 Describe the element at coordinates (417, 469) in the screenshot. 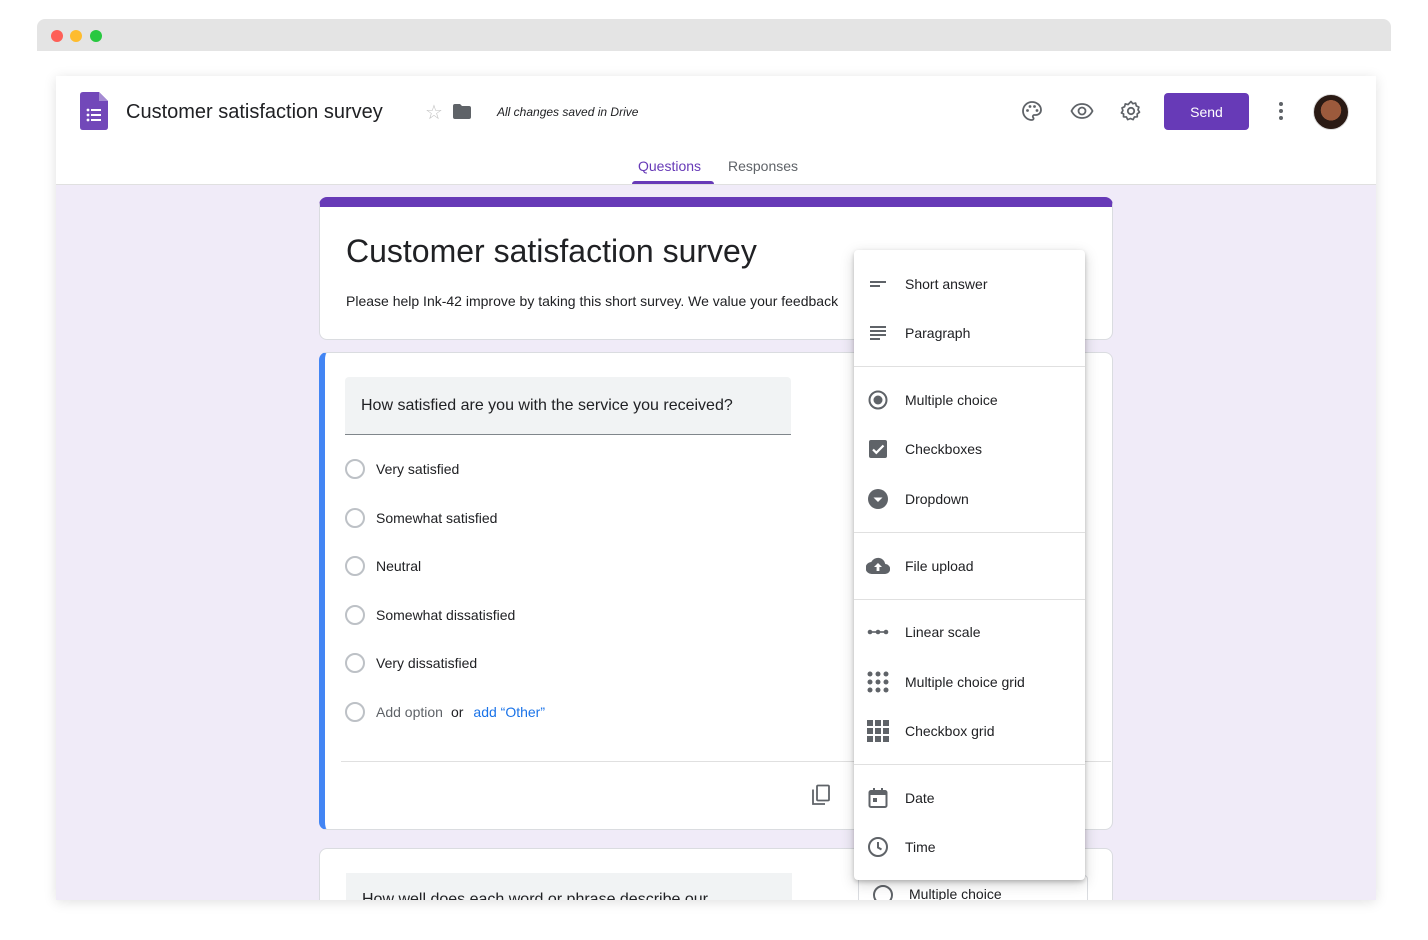

I see `option-label: Very satisfied` at that location.